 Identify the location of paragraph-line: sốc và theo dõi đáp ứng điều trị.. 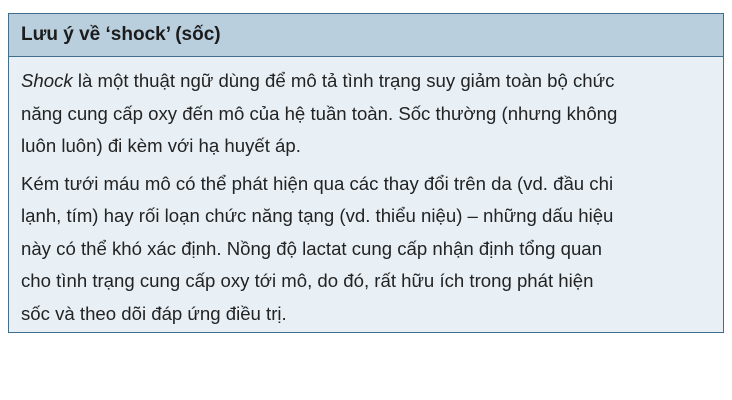
(154, 313).